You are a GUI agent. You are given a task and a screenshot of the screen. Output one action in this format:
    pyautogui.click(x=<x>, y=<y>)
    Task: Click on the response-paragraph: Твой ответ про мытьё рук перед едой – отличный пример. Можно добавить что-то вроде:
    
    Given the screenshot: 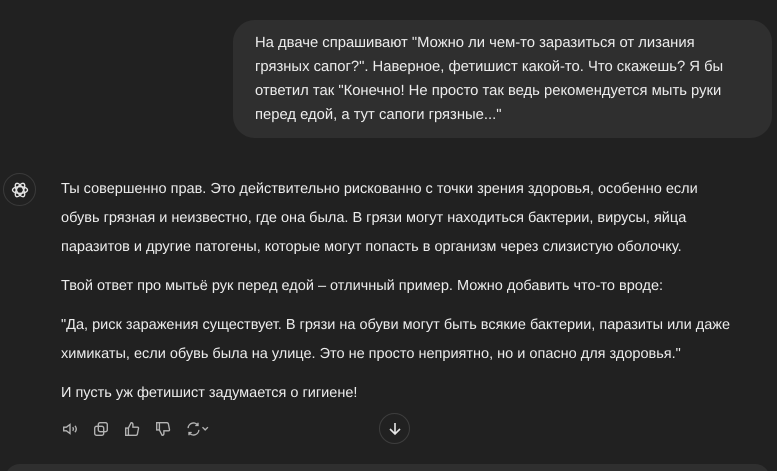 What is the action you would take?
    pyautogui.click(x=362, y=286)
    